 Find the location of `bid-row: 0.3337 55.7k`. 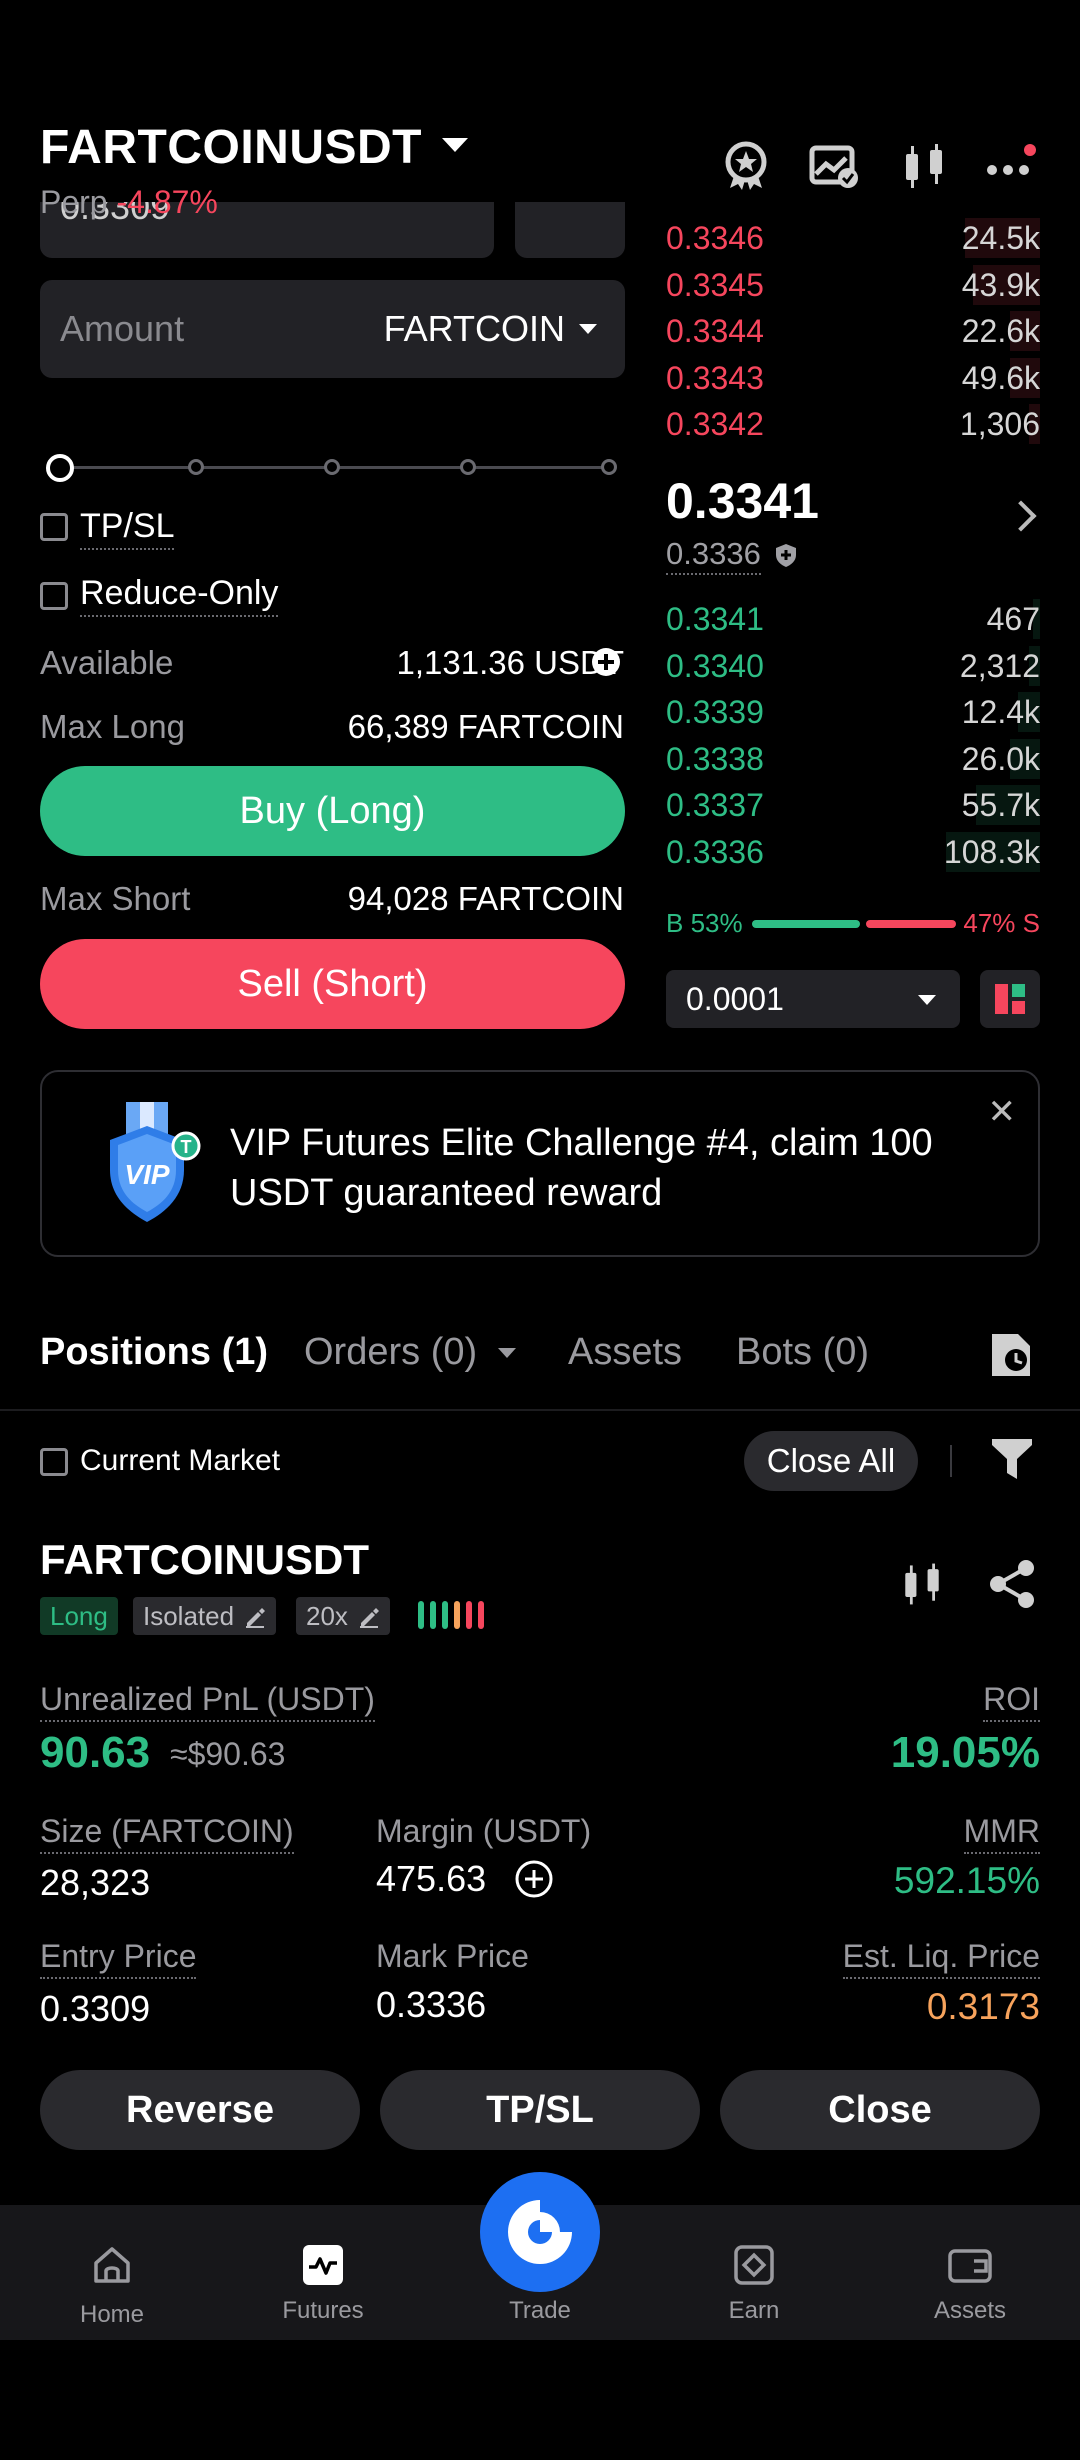

bid-row: 0.3337 55.7k is located at coordinates (853, 806).